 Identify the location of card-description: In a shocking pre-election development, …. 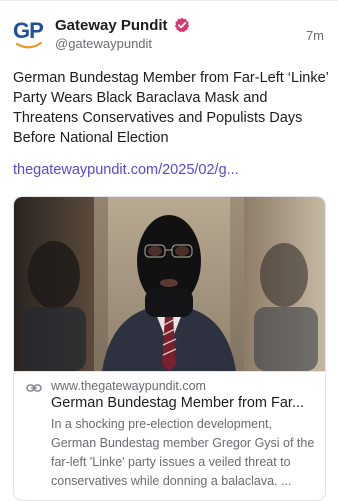
(183, 452).